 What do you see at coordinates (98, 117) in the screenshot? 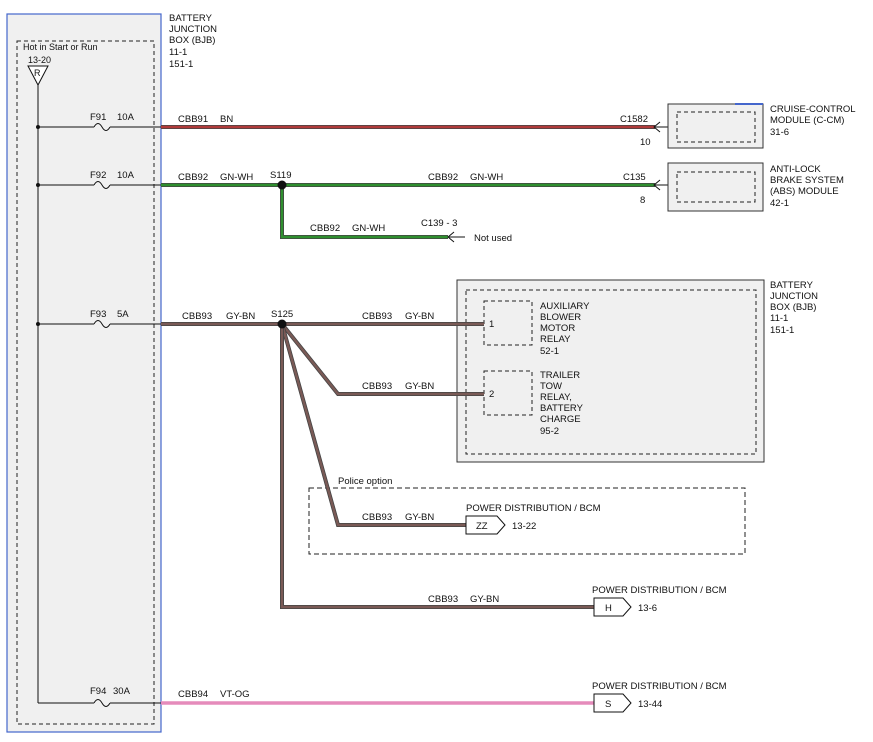
I see `fuse-name: F91` at bounding box center [98, 117].